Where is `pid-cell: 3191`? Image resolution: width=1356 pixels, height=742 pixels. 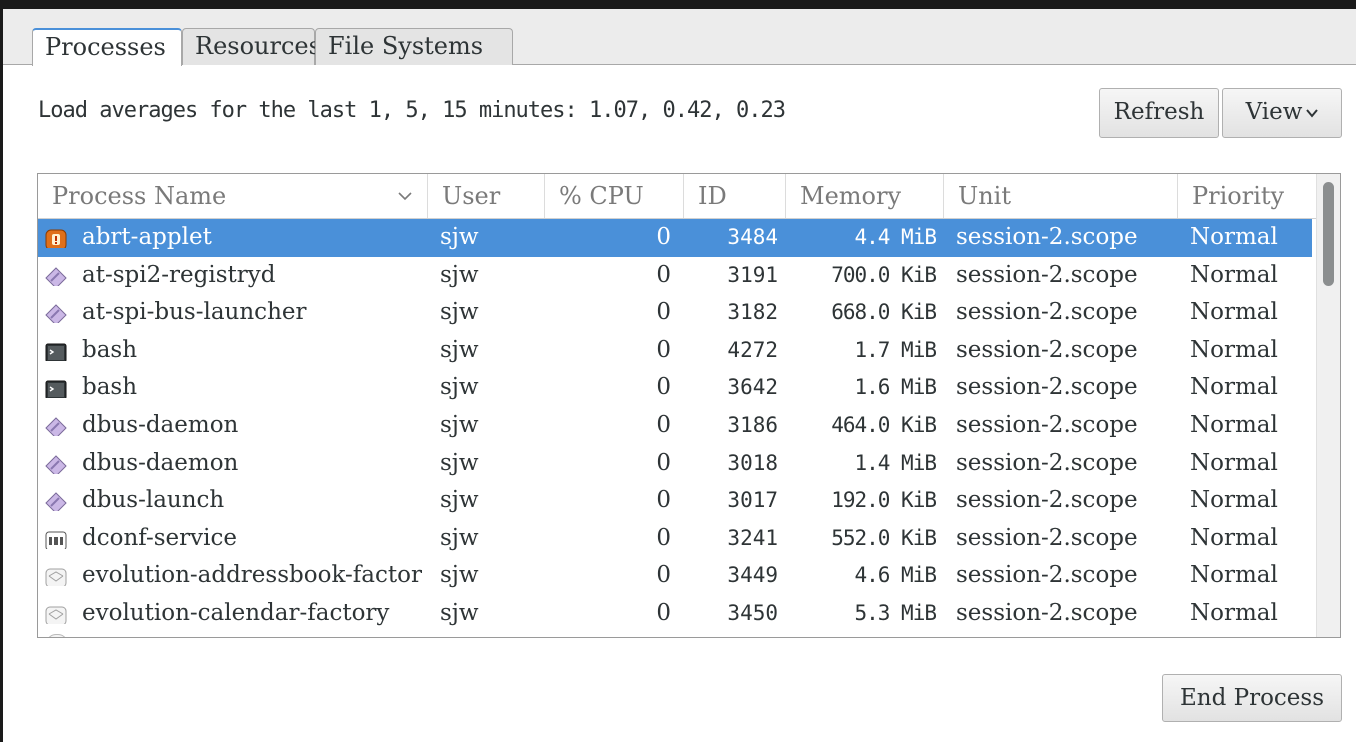 pid-cell: 3191 is located at coordinates (752, 274).